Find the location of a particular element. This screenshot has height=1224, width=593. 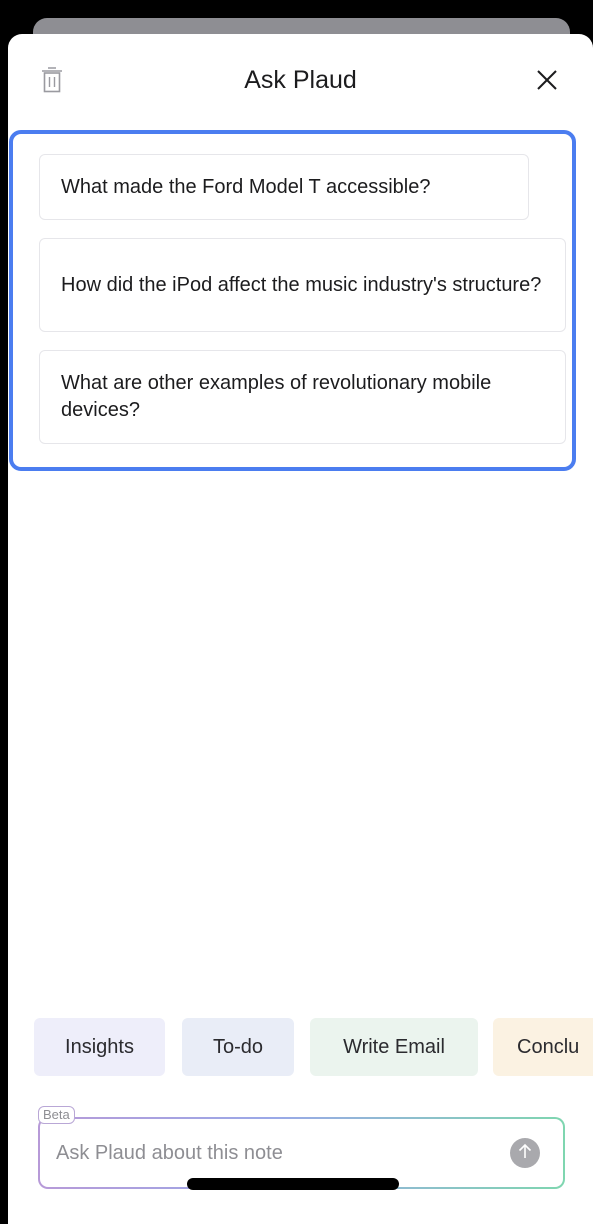

suggested-question: What made the Ford Model T accessible? is located at coordinates (284, 187).